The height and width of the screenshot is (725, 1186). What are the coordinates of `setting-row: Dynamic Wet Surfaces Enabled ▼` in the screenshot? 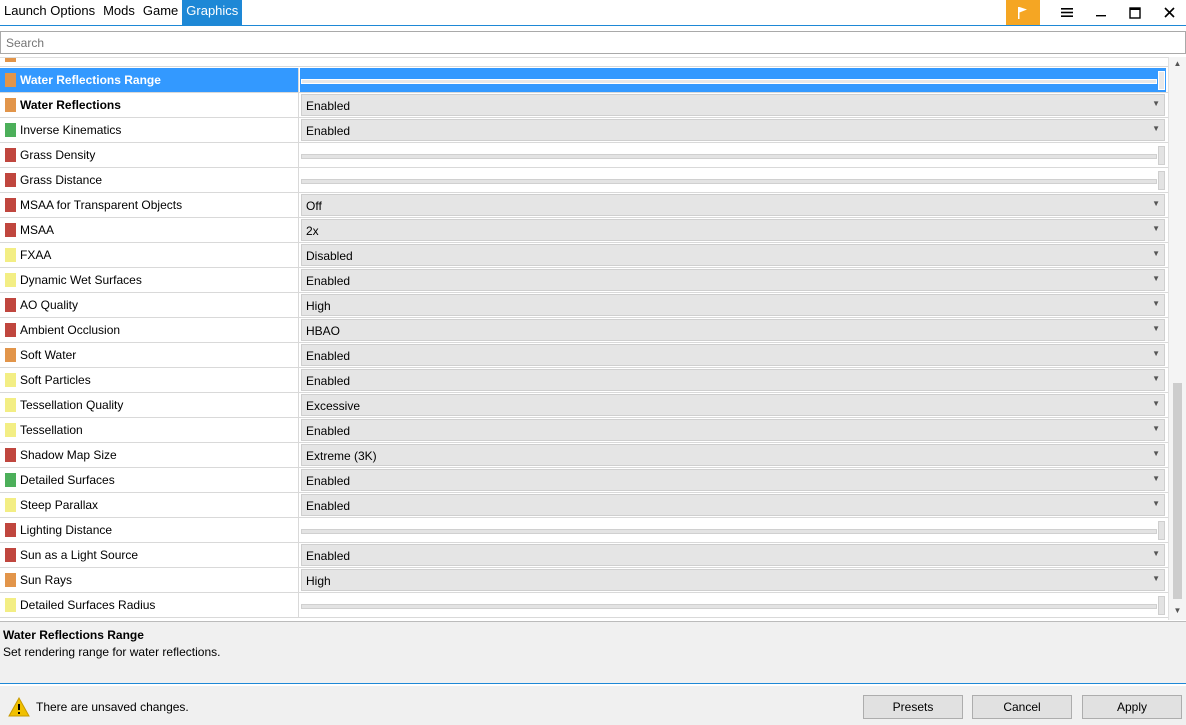 It's located at (584, 280).